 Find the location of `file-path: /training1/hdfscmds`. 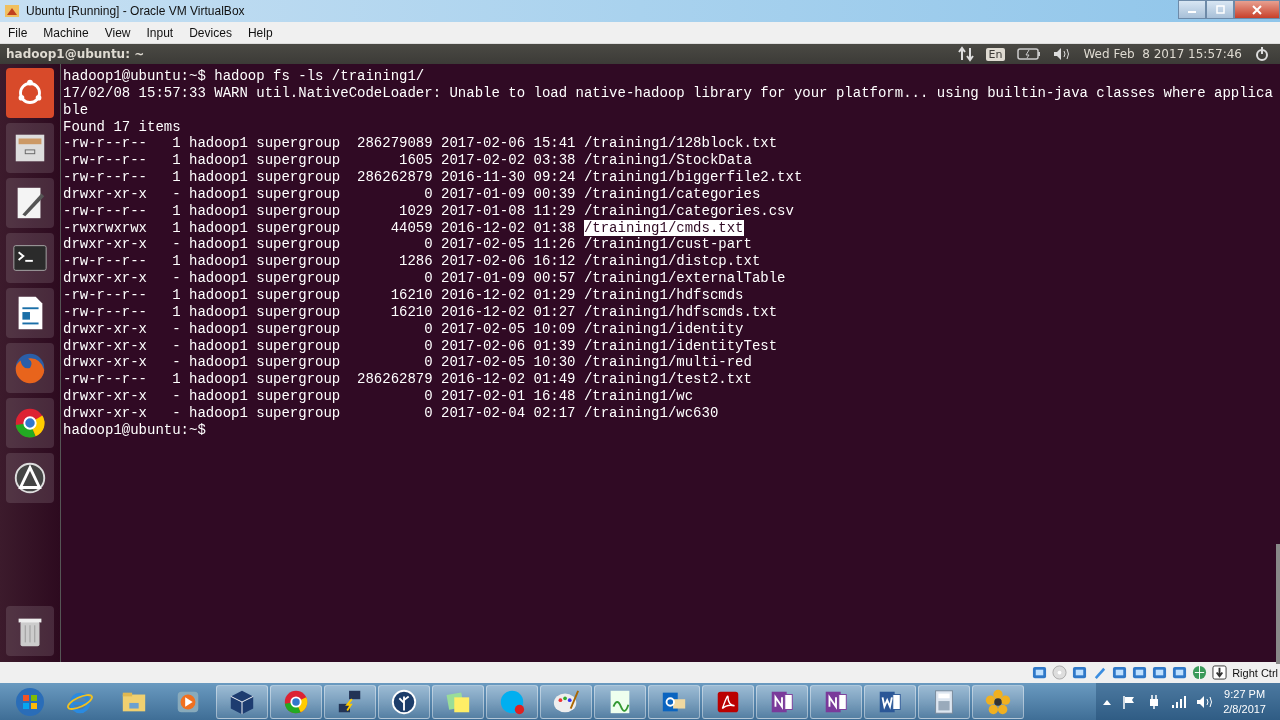

file-path: /training1/hdfscmds is located at coordinates (663, 294).